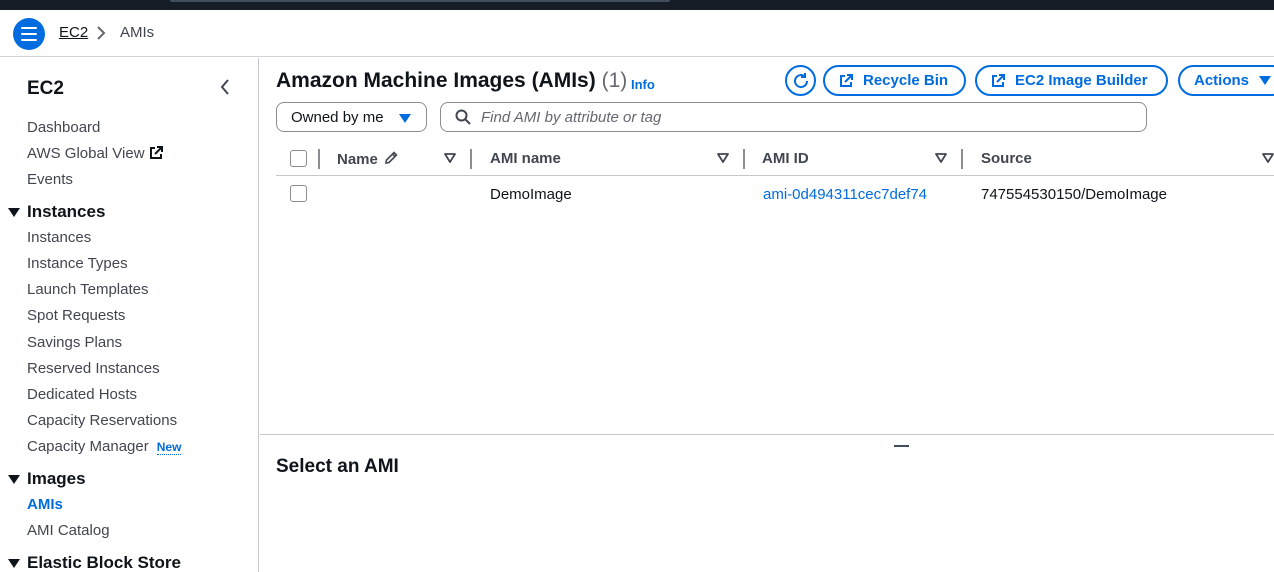 The image size is (1274, 572). What do you see at coordinates (643, 84) in the screenshot?
I see `info-link: Info` at bounding box center [643, 84].